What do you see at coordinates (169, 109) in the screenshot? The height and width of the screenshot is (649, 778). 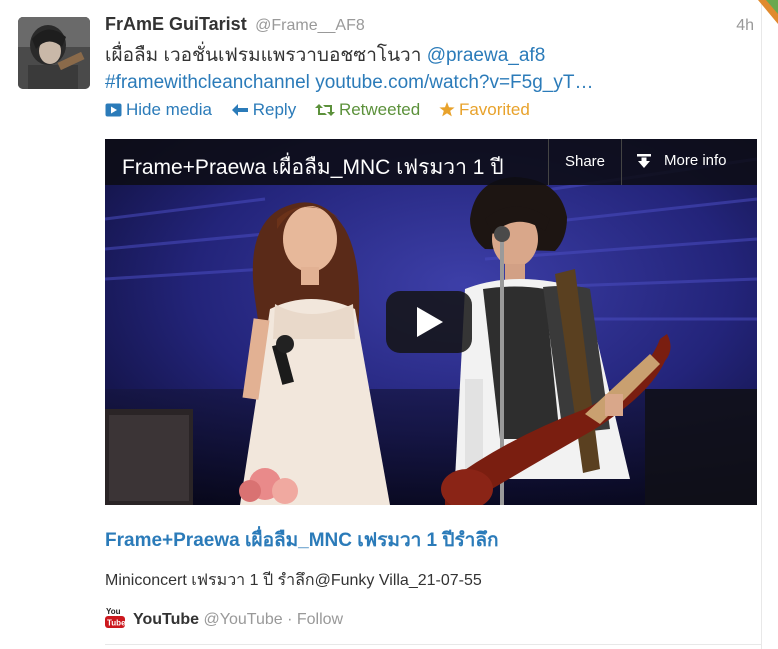 I see `hide-media-label: Hide media` at bounding box center [169, 109].